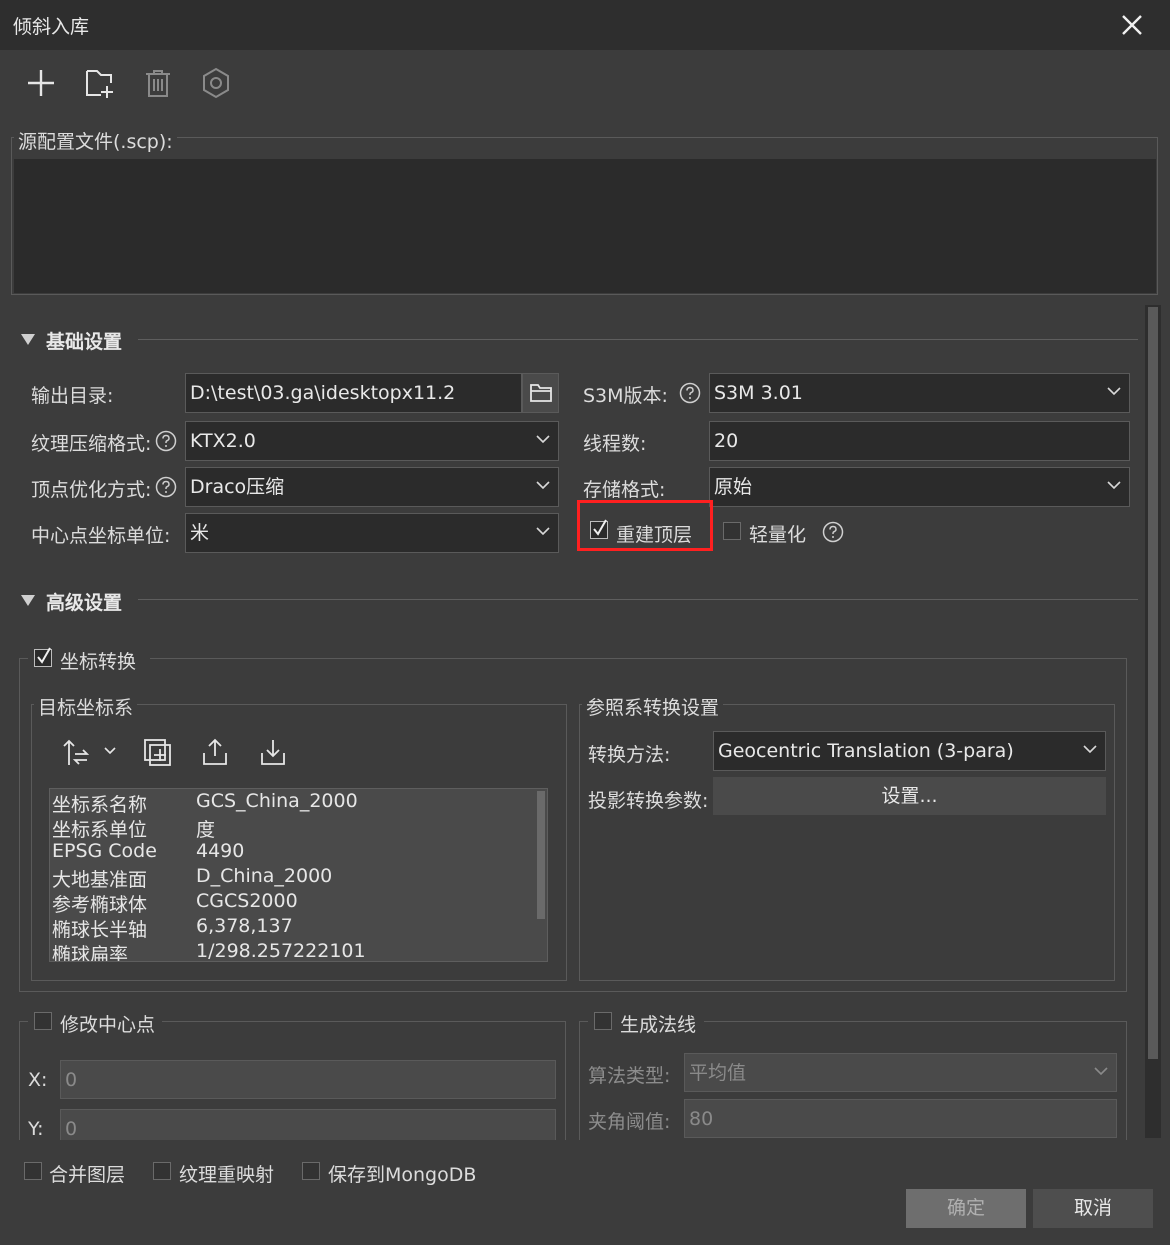 This screenshot has width=1170, height=1245. I want to click on output-dir-input: D:\test\03.ga\idesktopx11.2, so click(353, 393).